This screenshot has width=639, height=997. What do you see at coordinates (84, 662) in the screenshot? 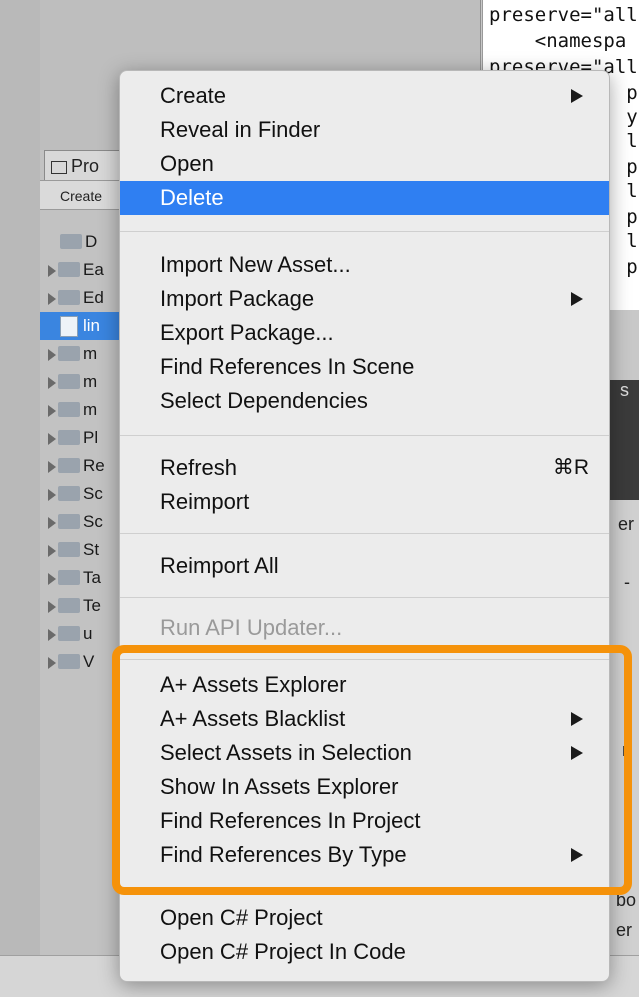
I see `tree-item: V` at bounding box center [84, 662].